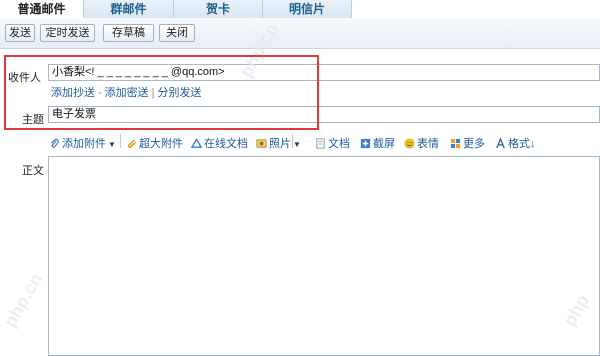 The image size is (600, 356). Describe the element at coordinates (67, 33) in the screenshot. I see `scheduled-send-button: 定时发送` at that location.